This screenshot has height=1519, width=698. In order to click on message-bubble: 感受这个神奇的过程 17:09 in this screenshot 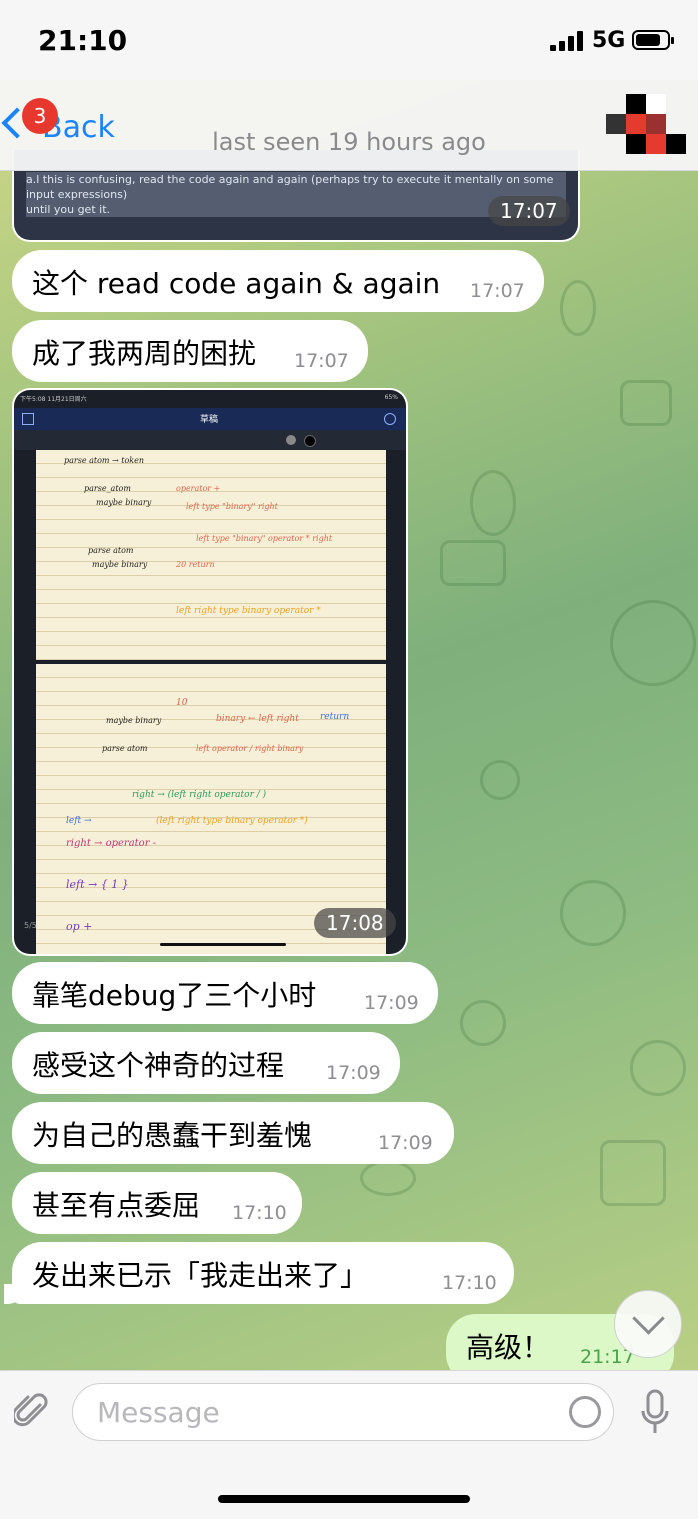, I will do `click(206, 1063)`.